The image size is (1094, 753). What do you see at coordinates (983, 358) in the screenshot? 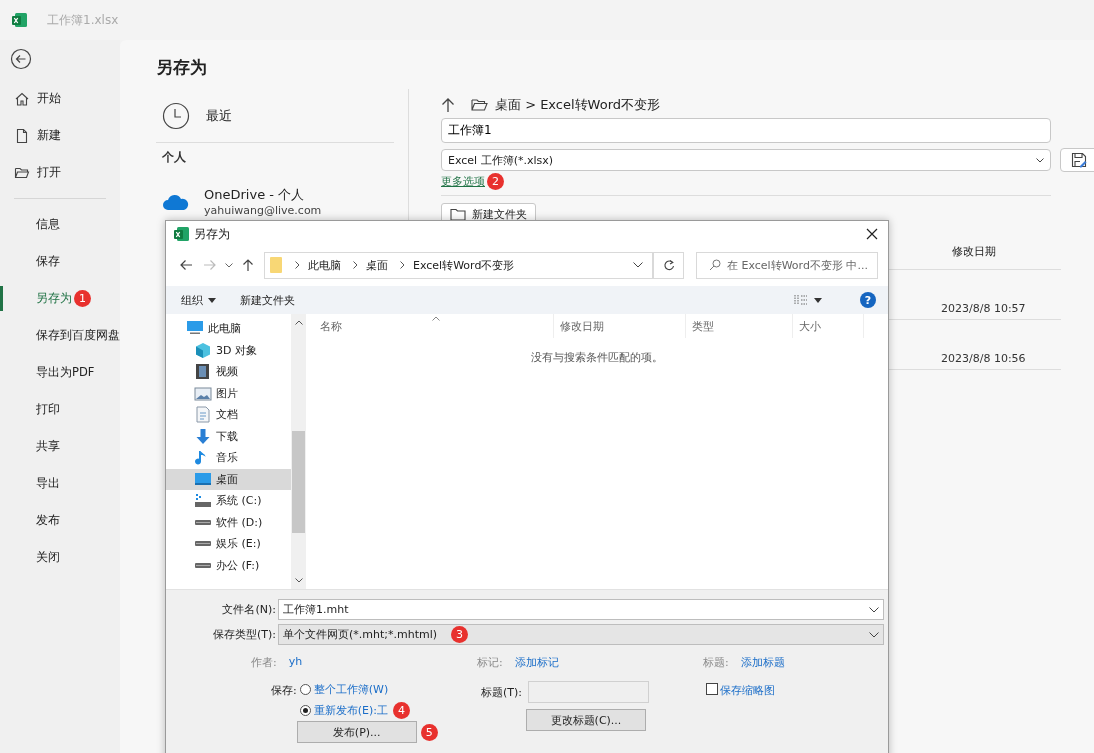
I see `date-cell: 2023/8/8 10:56` at bounding box center [983, 358].